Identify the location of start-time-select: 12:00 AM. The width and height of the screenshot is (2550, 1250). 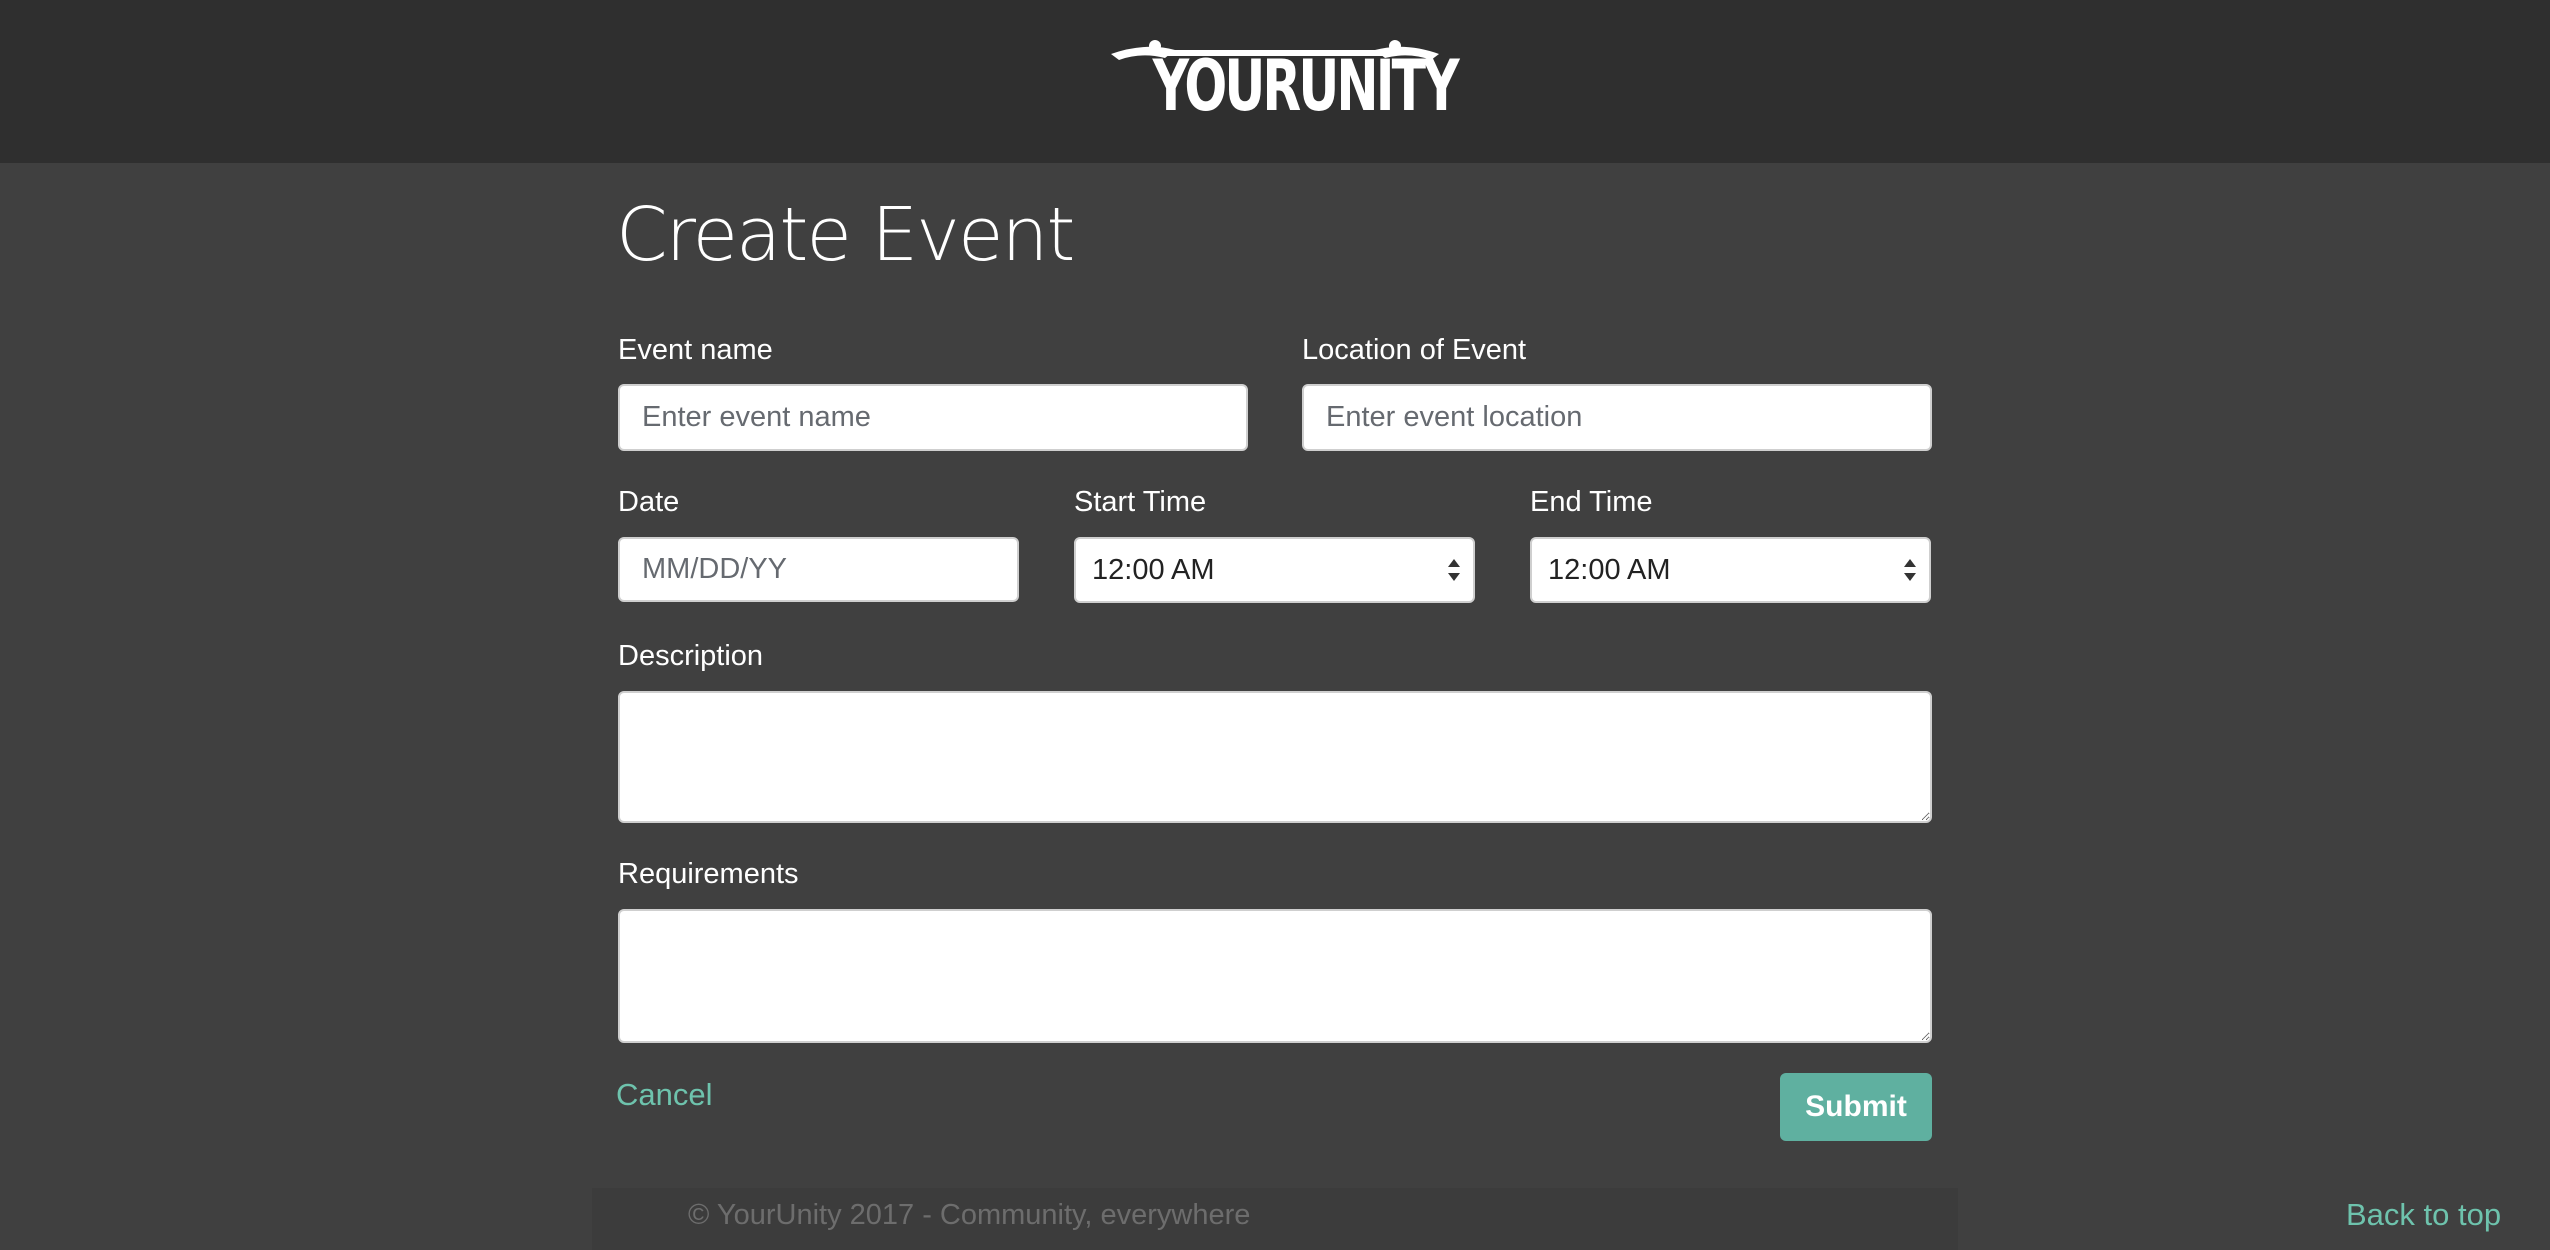
(1274, 570).